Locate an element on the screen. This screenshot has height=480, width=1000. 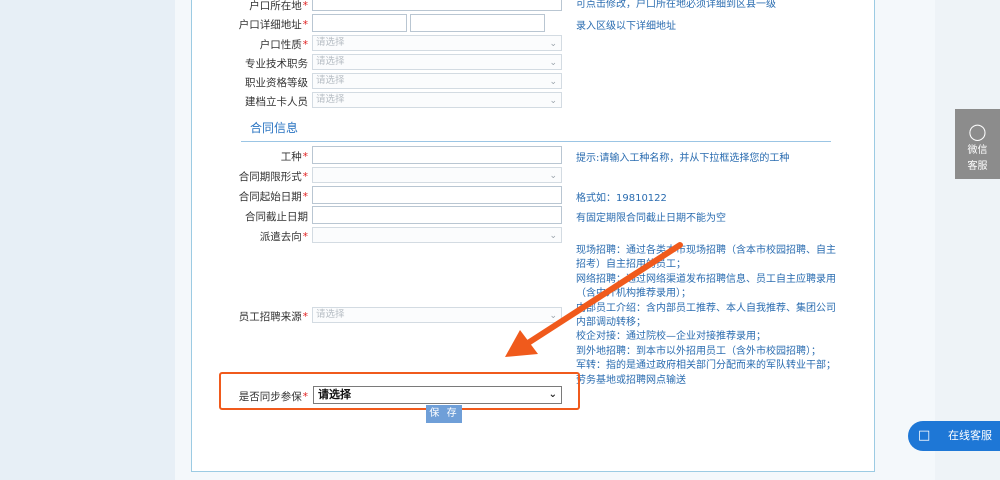
online-service-button: □ 在线客服 is located at coordinates (954, 436).